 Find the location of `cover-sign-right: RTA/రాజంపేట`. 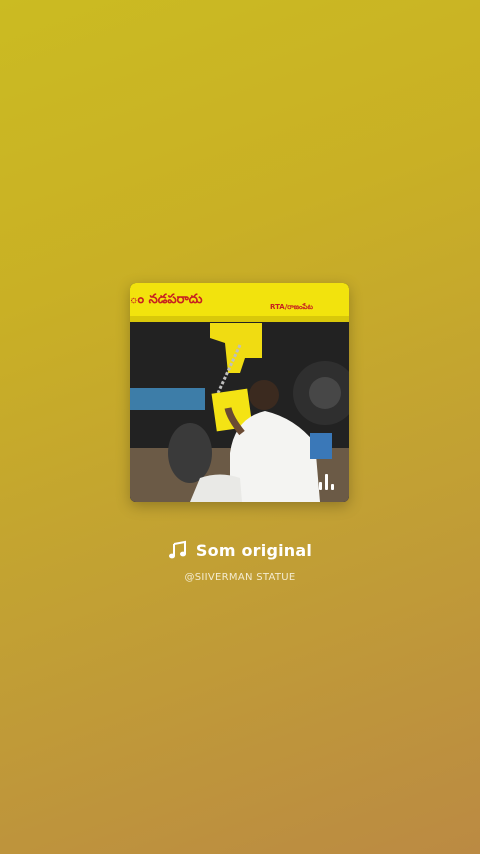

cover-sign-right: RTA/రాజంపేట is located at coordinates (291, 307).